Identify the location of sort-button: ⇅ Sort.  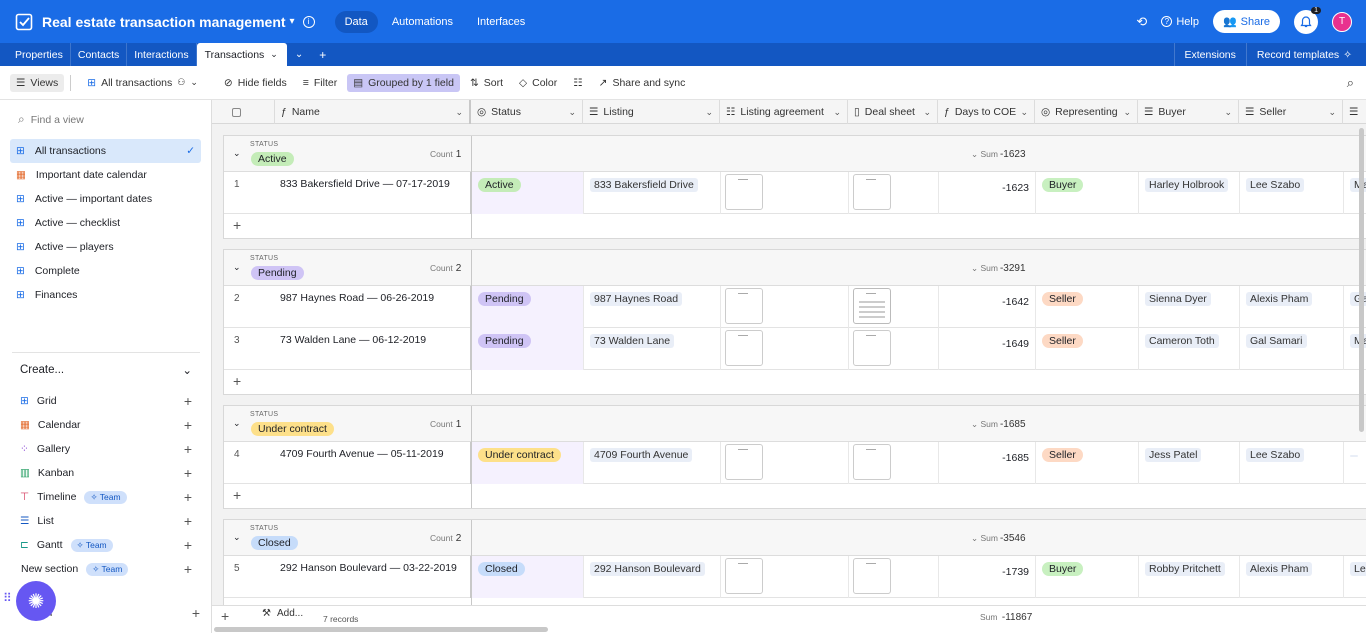
(486, 83).